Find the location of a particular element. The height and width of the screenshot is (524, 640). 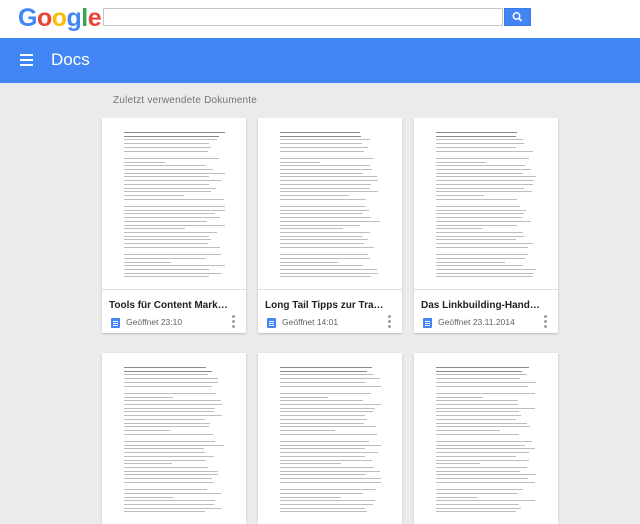

search-icon is located at coordinates (517, 17).